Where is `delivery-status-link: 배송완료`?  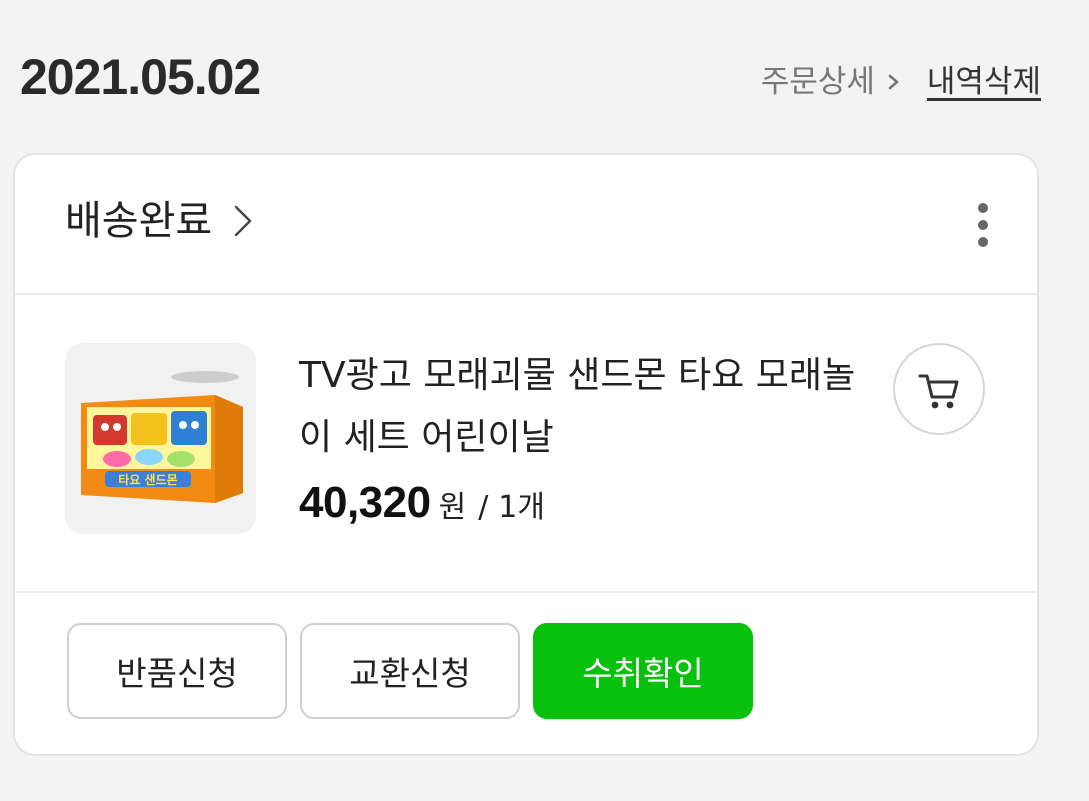 delivery-status-link: 배송완료 is located at coordinates (160, 221).